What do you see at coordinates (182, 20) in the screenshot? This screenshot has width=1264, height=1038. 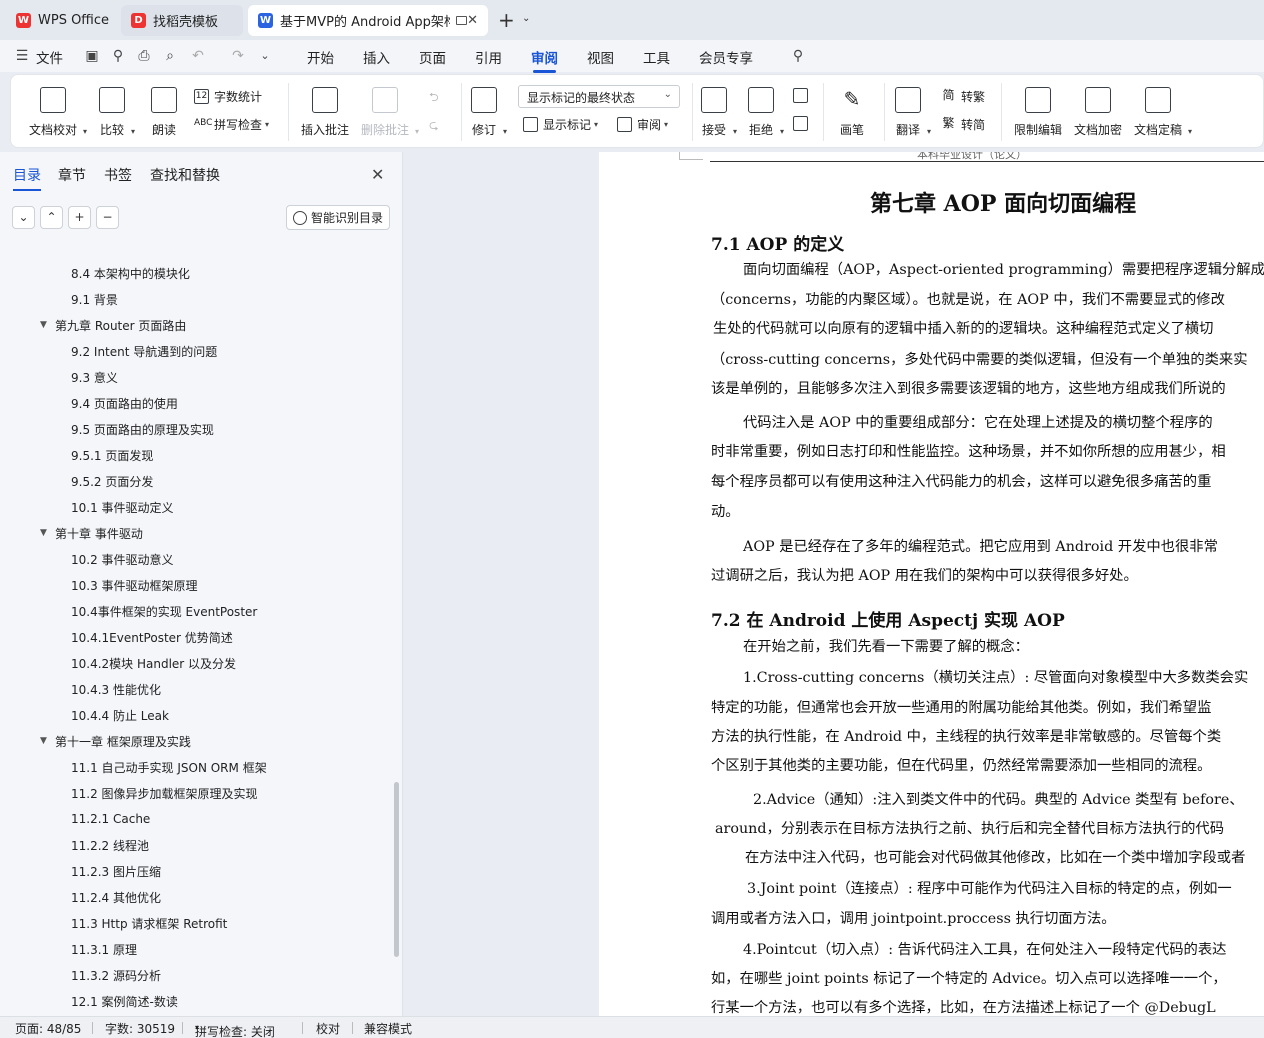 I see `tab-template: D 找稻壳模板` at bounding box center [182, 20].